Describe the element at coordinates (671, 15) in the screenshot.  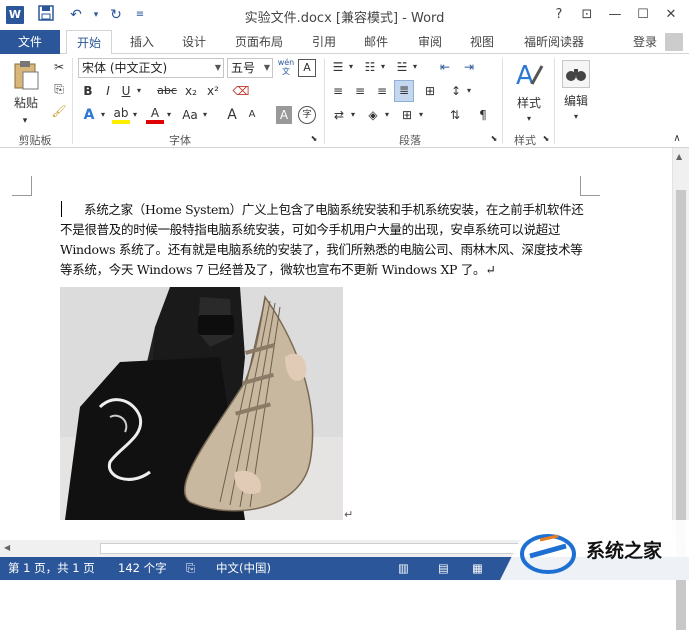
I see `close-button: ✕` at that location.